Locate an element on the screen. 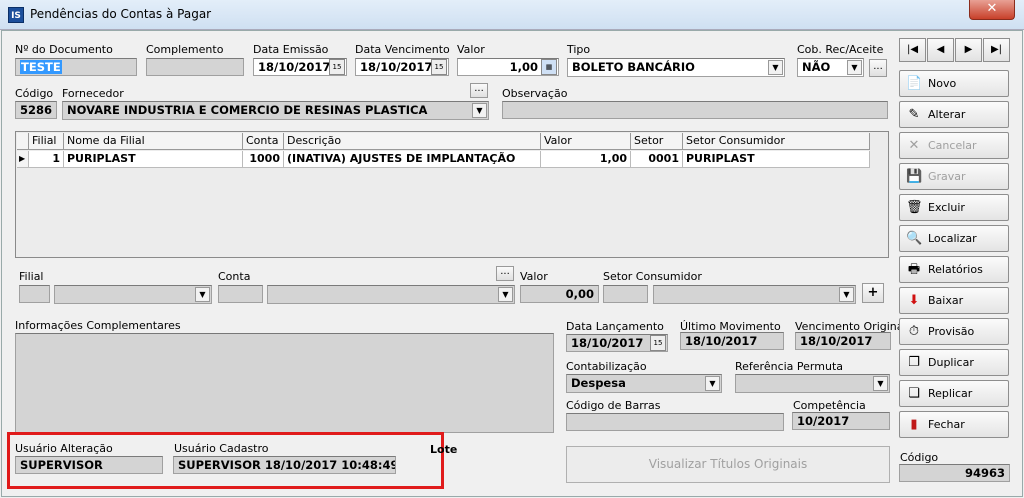  cell-filial: 1 is located at coordinates (46, 159).